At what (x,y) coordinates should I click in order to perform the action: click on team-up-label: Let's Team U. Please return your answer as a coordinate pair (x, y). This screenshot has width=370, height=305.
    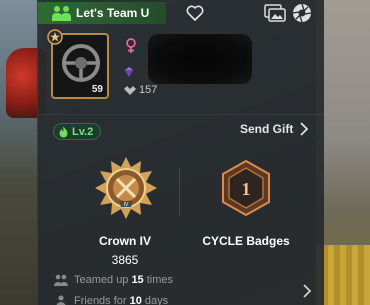
    Looking at the image, I should click on (113, 13).